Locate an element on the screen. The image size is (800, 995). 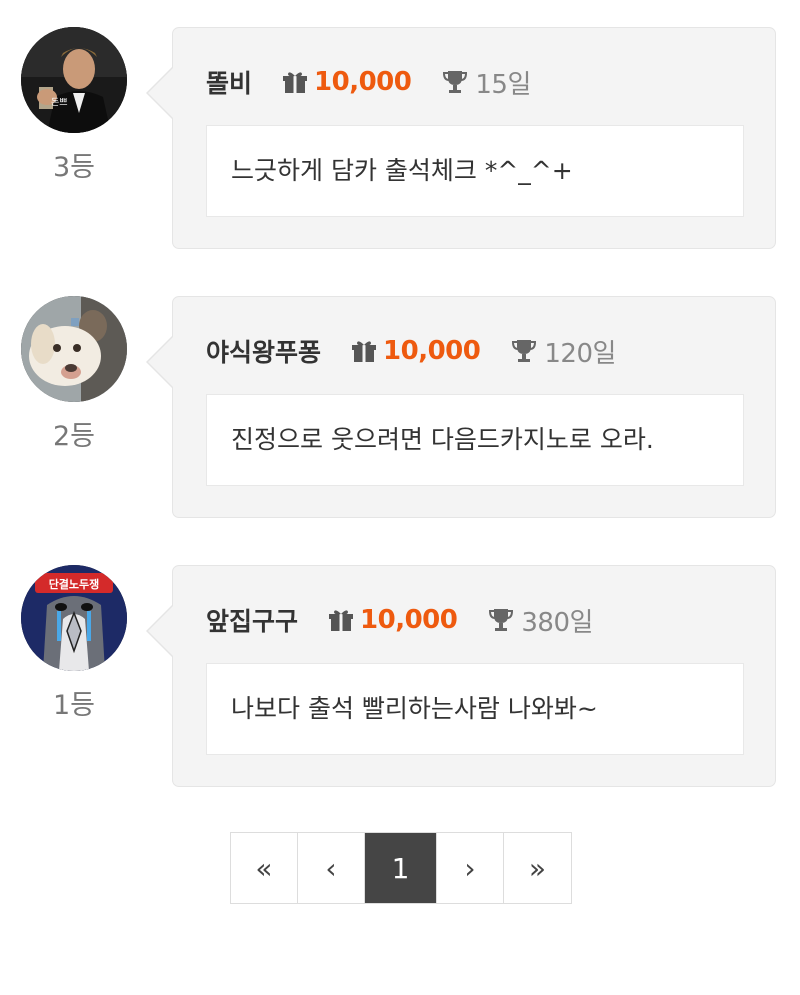
days-count: 120일 is located at coordinates (580, 353).